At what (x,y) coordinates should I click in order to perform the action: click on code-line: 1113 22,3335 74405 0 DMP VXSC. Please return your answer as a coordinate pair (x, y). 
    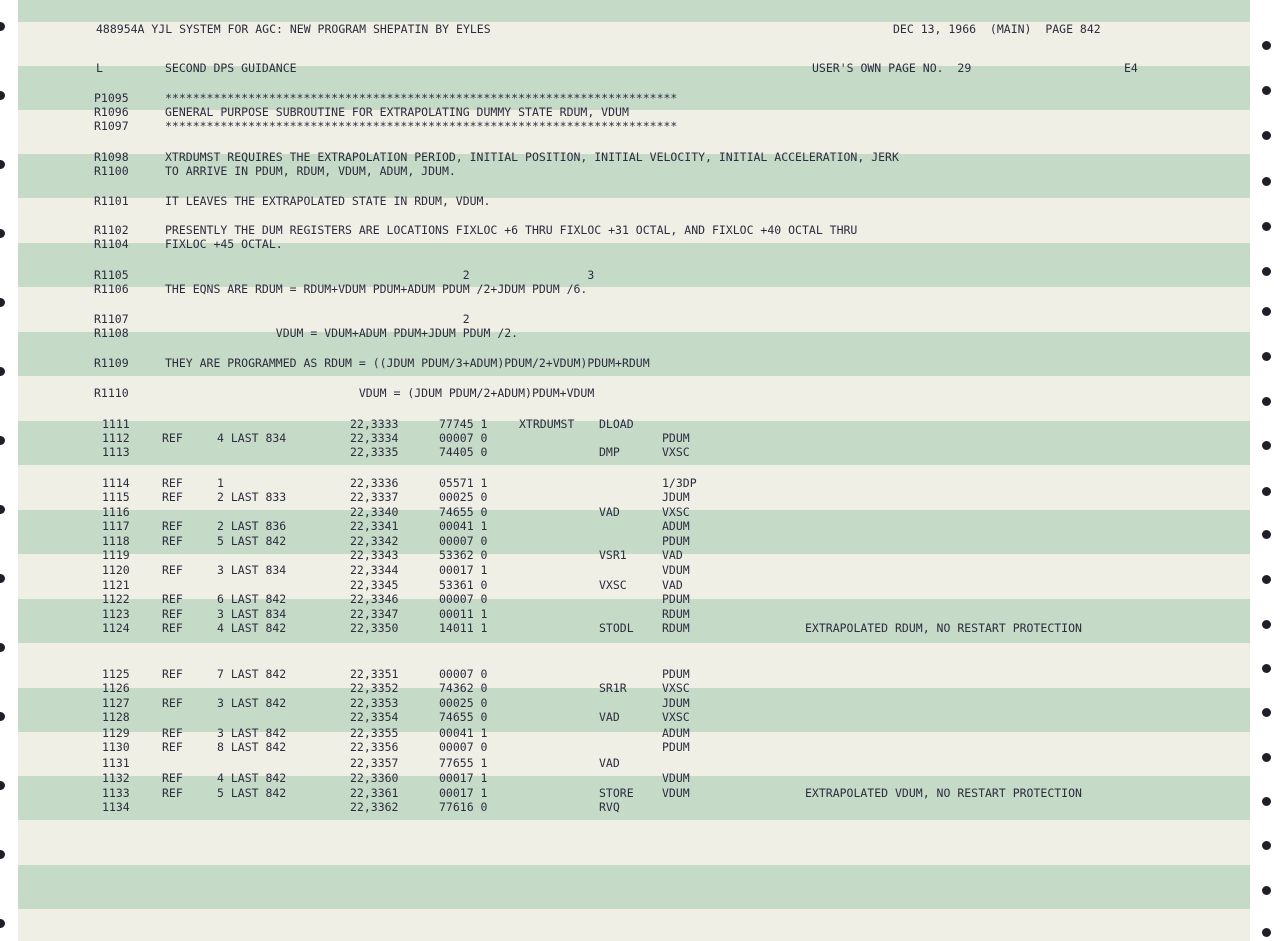
    Looking at the image, I should click on (640, 452).